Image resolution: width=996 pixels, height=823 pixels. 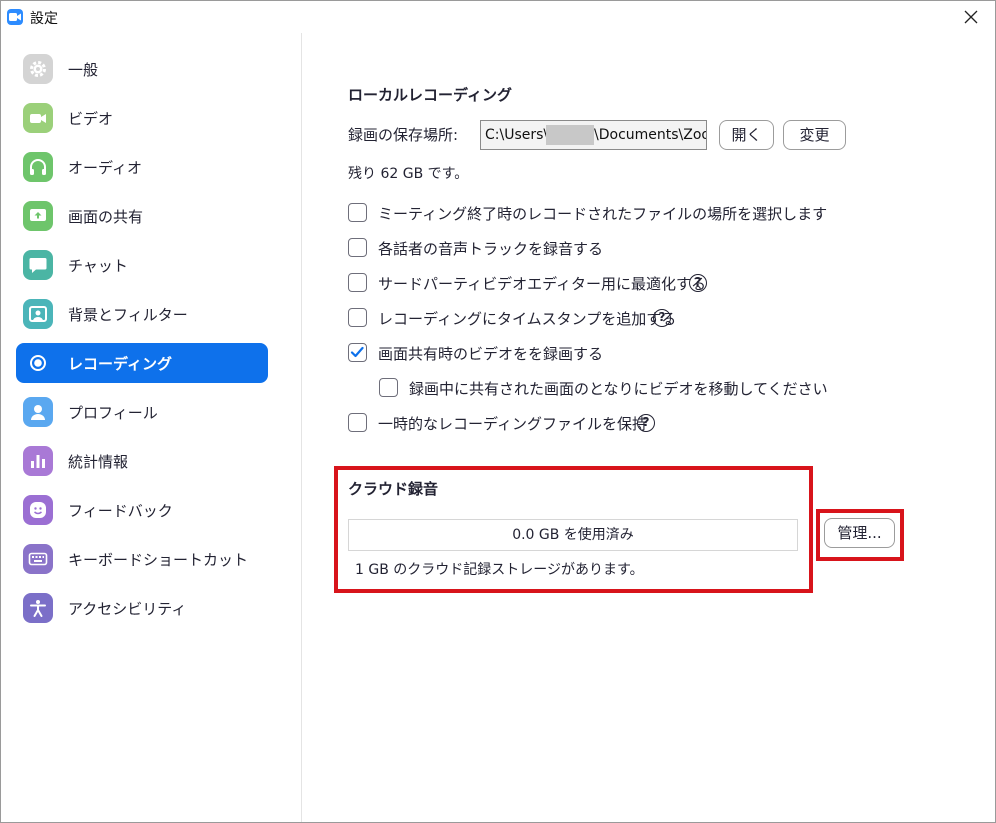 I want to click on sidebar-item-label: オーディオ, so click(x=105, y=168).